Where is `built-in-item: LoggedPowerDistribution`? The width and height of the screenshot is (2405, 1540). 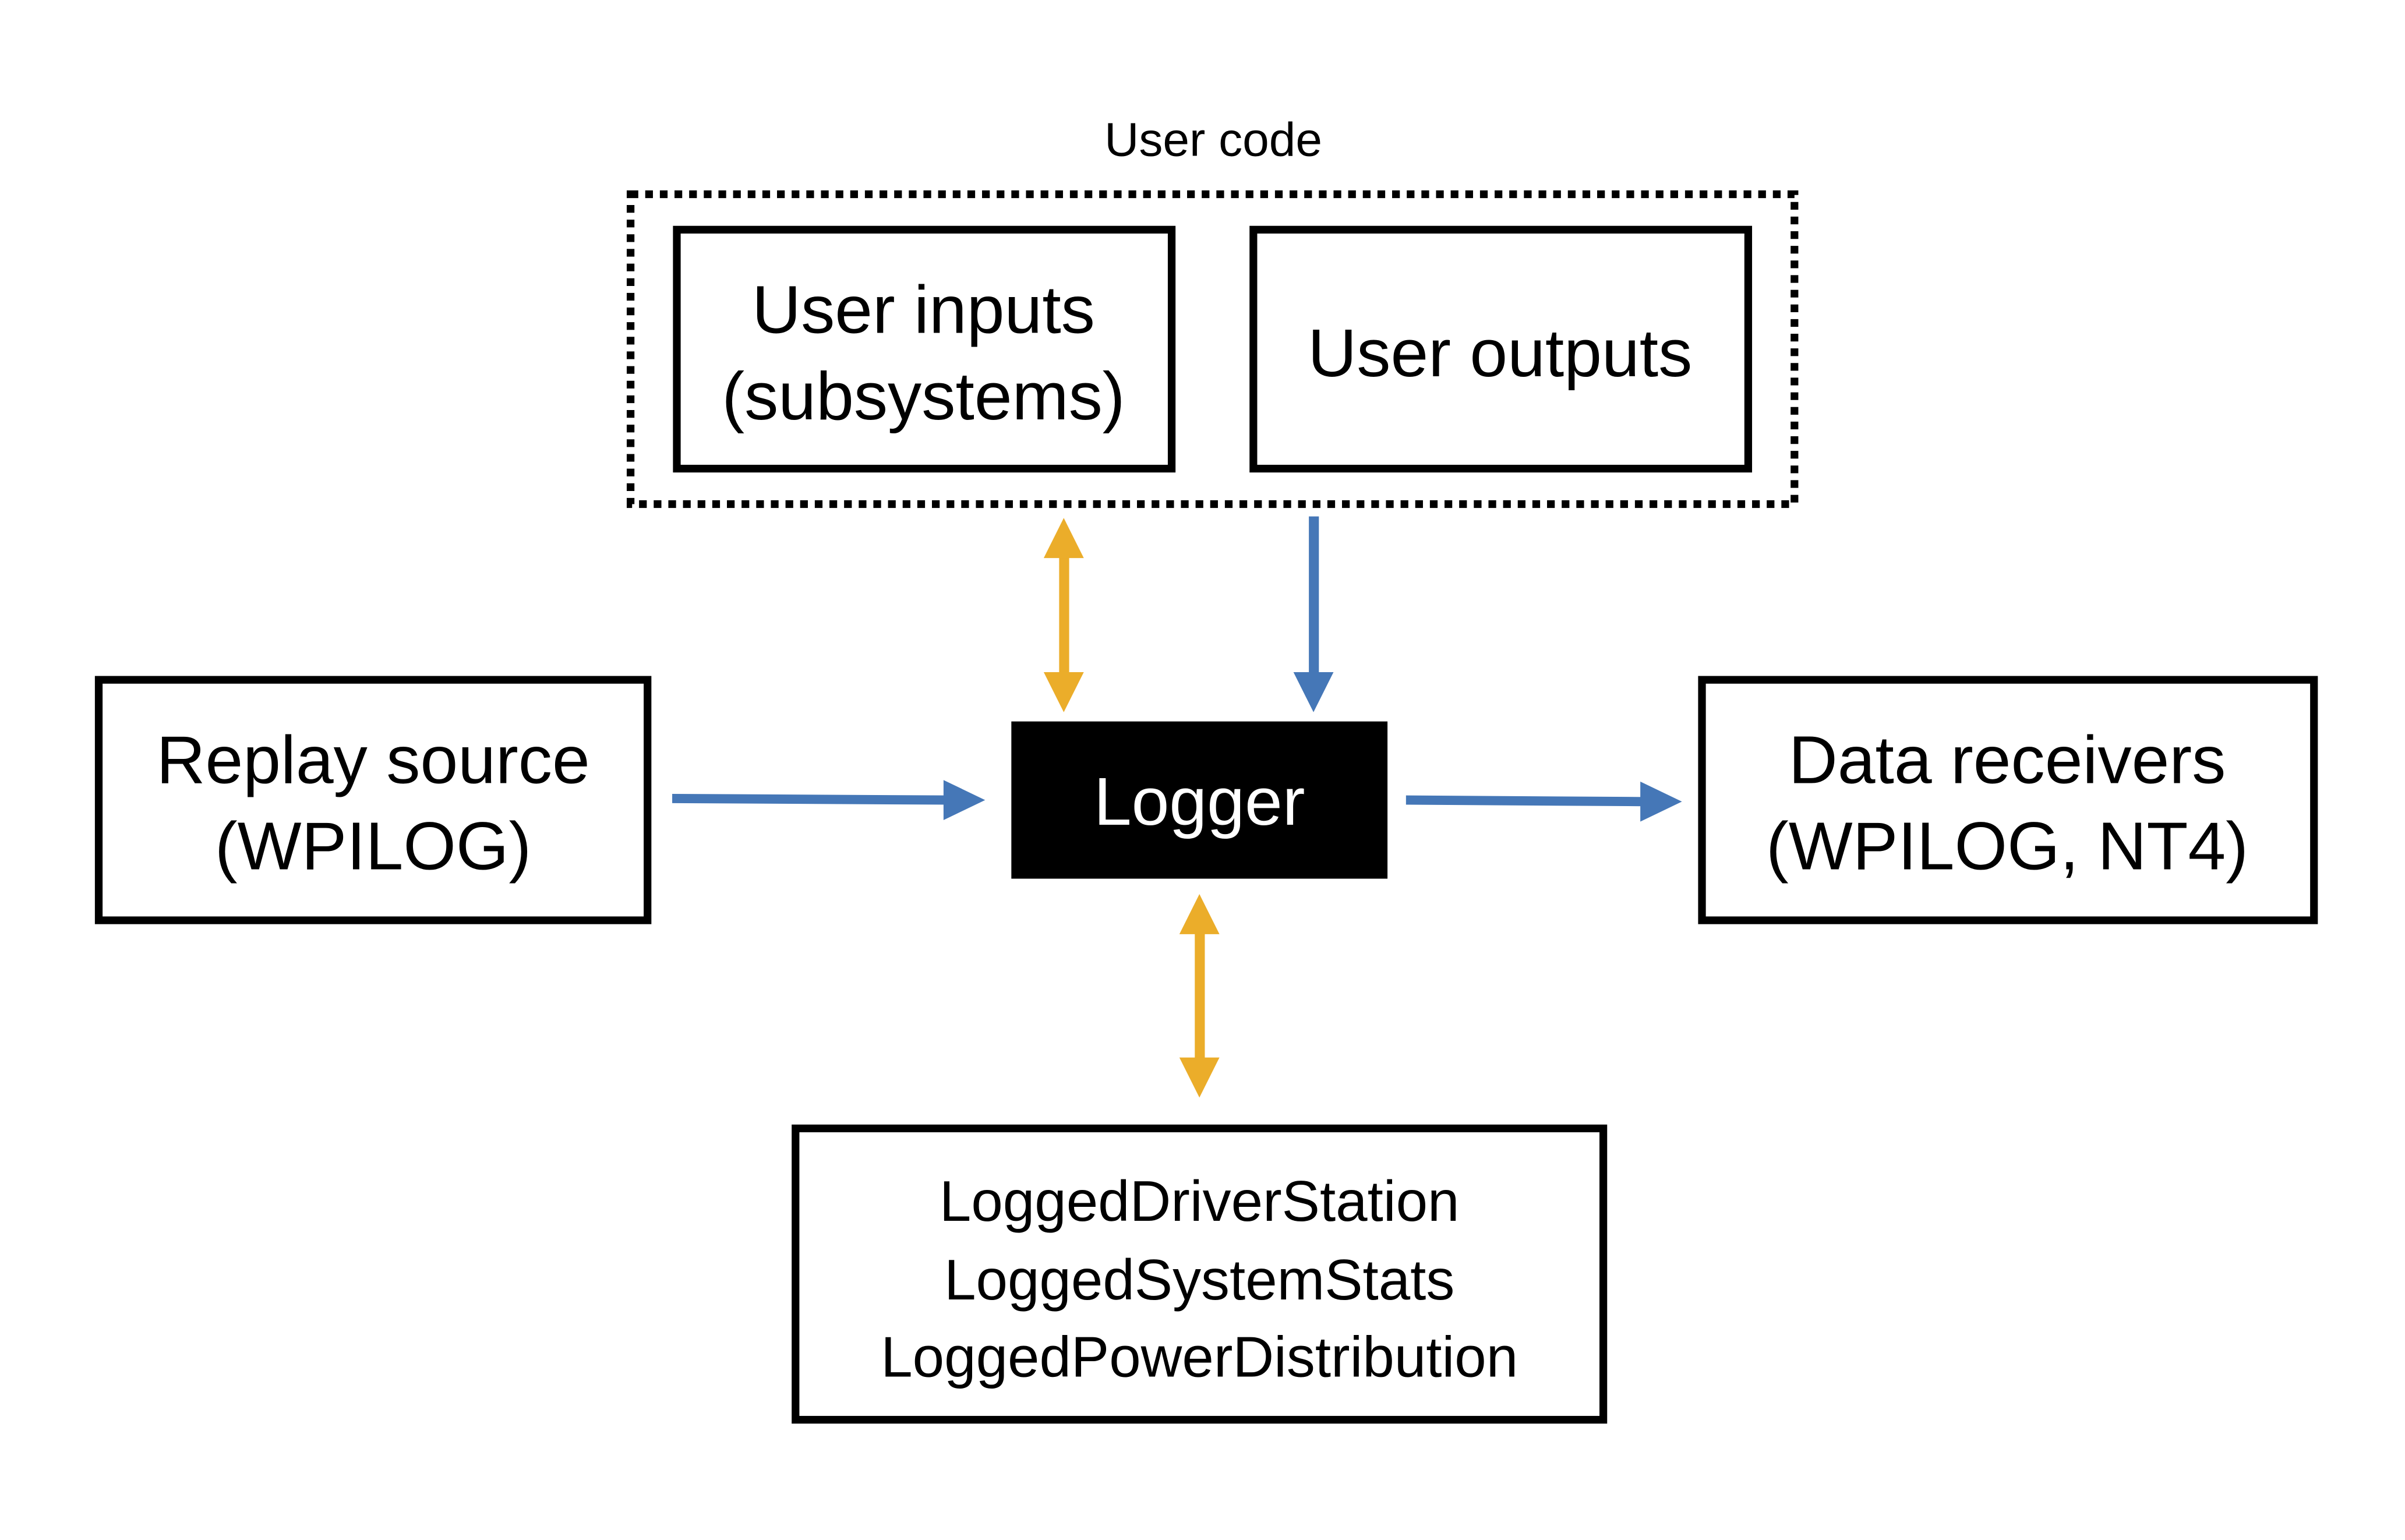 built-in-item: LoggedPowerDistribution is located at coordinates (1199, 1356).